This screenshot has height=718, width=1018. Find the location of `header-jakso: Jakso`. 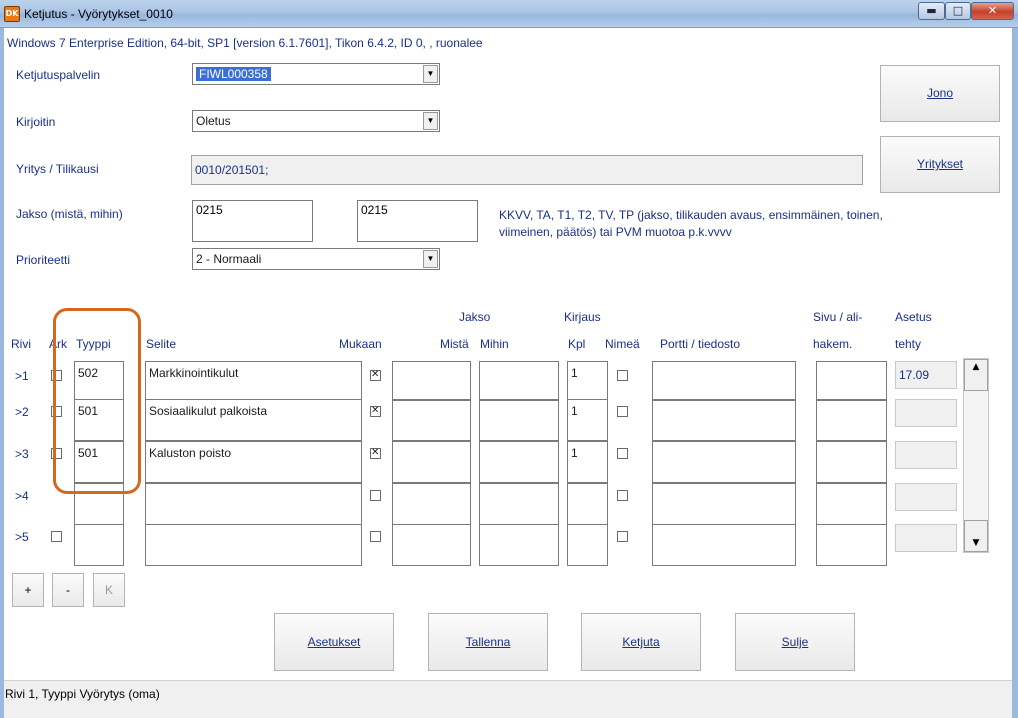

header-jakso: Jakso is located at coordinates (475, 317).